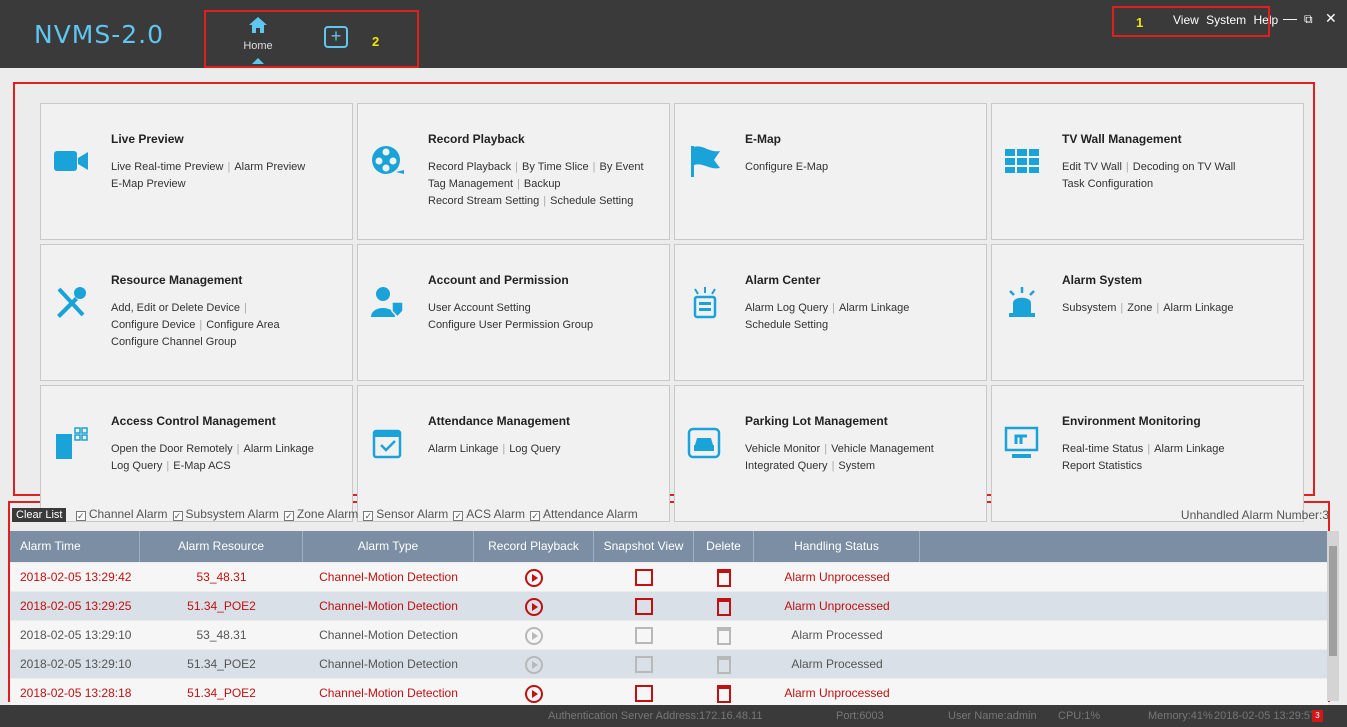 Image resolution: width=1347 pixels, height=727 pixels. Describe the element at coordinates (489, 514) in the screenshot. I see `filter-checkbox-acs-alarm: ✓ ACS Alarm` at that location.